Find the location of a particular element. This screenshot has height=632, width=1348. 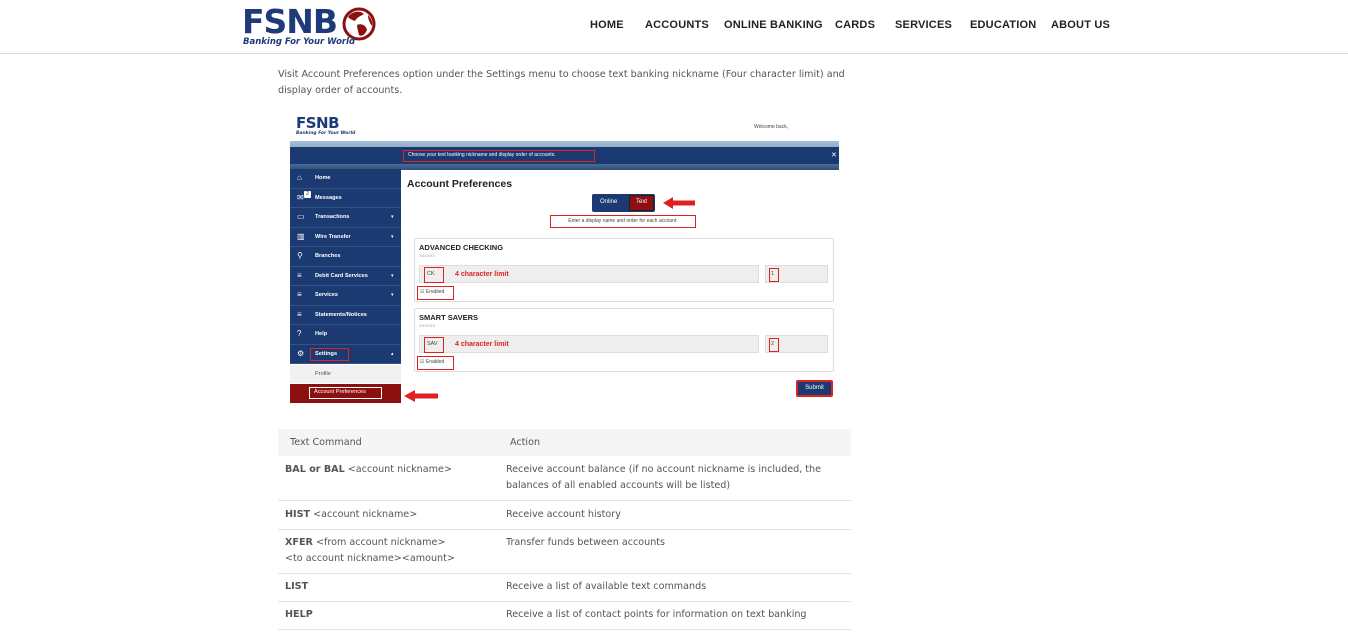

nav-cards: CARDS is located at coordinates (855, 25).